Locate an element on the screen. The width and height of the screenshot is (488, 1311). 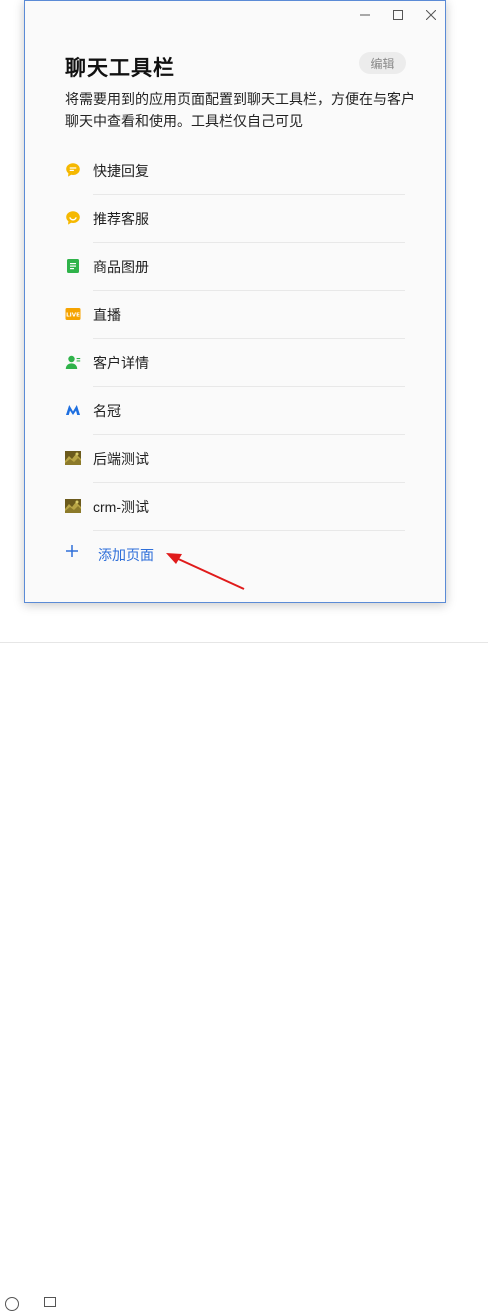
list-item-label: 客户详情 is located at coordinates (121, 363).